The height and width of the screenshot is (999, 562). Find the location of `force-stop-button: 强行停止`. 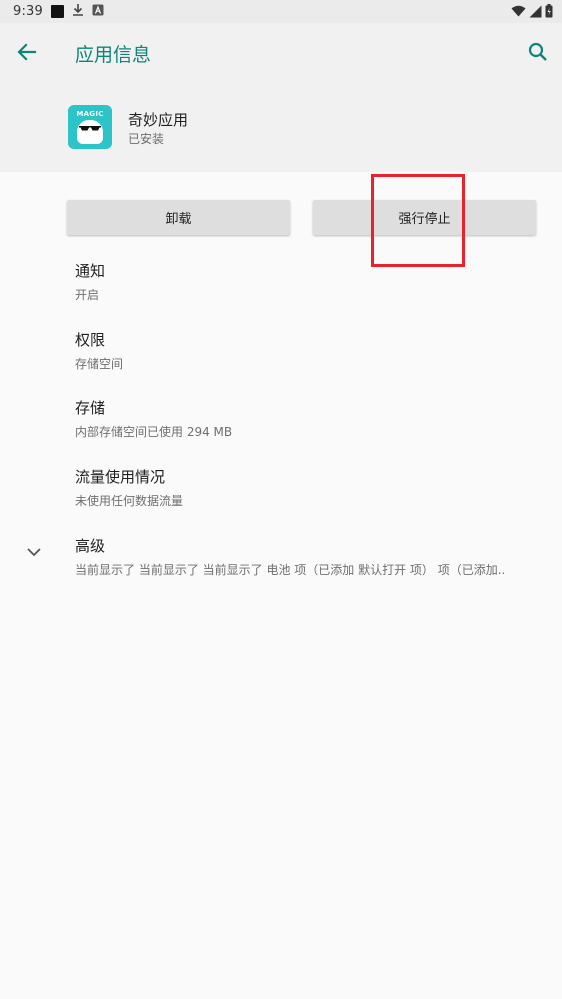

force-stop-button: 强行停止 is located at coordinates (424, 217).